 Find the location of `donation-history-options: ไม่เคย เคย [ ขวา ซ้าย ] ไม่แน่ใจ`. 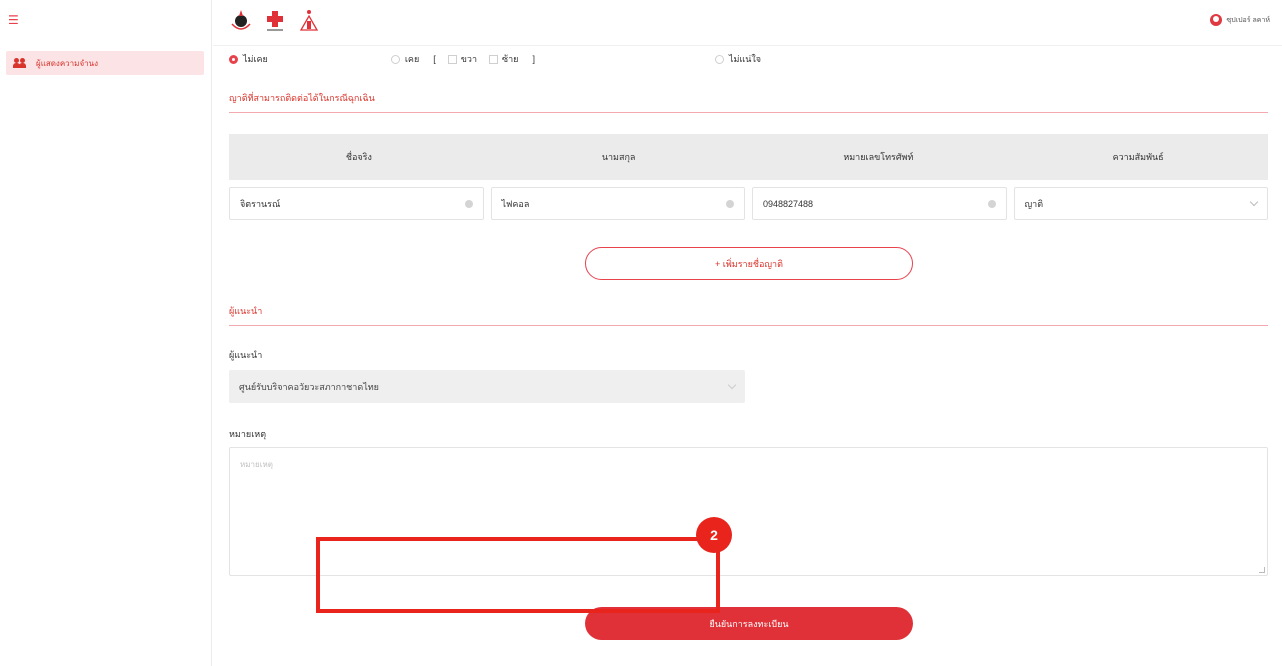

donation-history-options: ไม่เคย เคย [ ขวา ซ้าย ] ไม่แน่ใจ is located at coordinates (495, 59).